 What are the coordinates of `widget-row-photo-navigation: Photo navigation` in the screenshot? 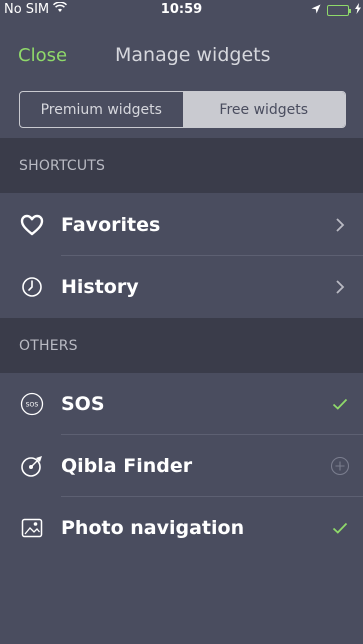 It's located at (181, 528).